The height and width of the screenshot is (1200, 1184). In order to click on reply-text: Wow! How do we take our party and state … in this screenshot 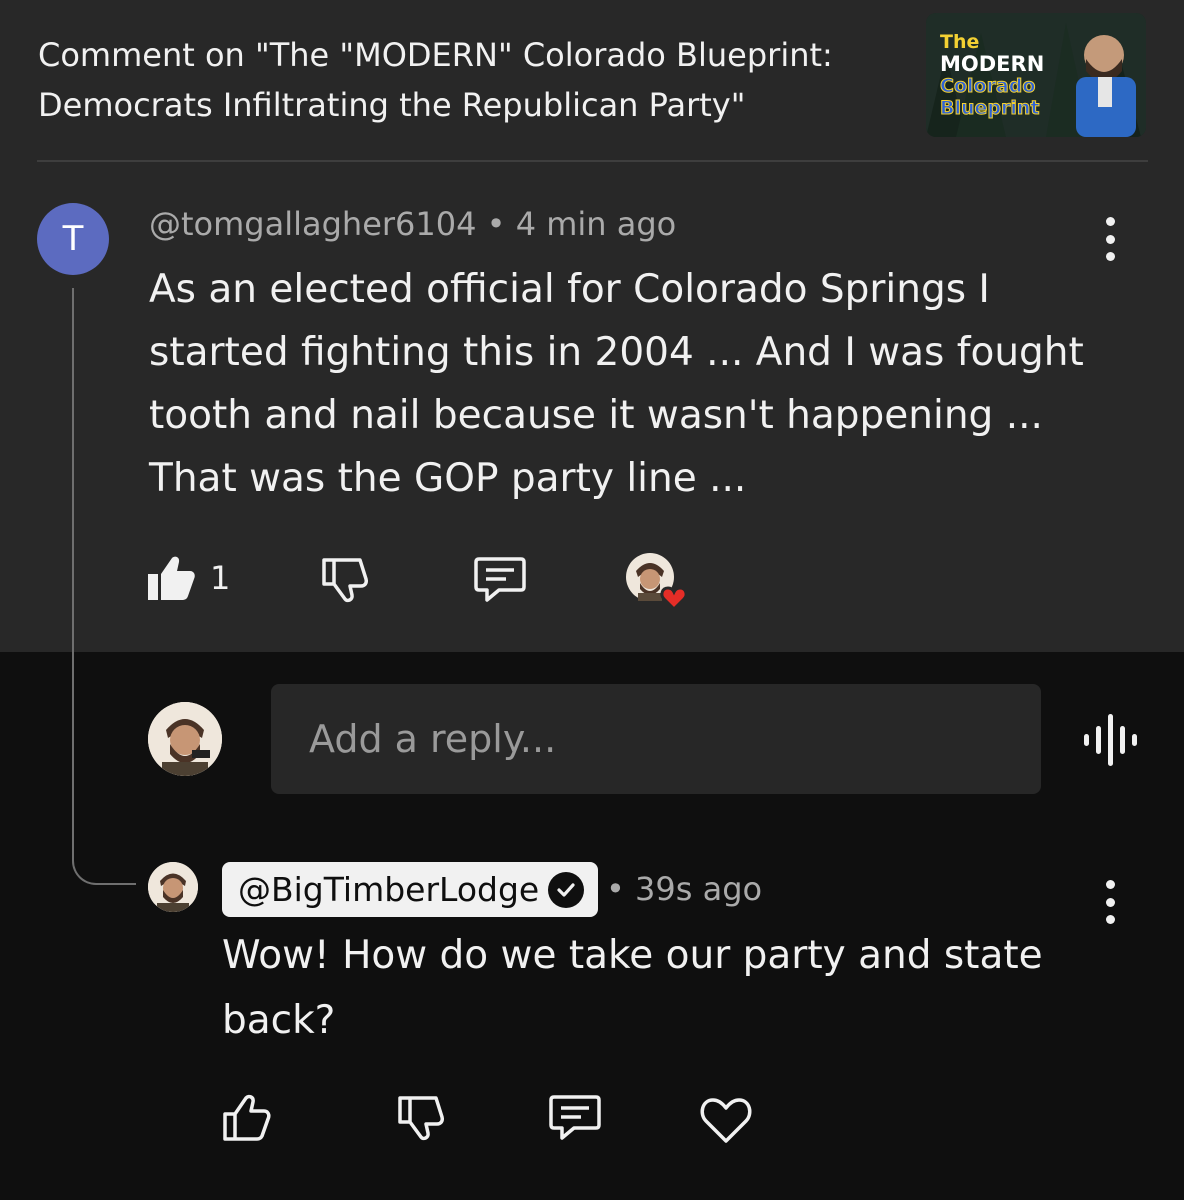, I will do `click(632, 988)`.